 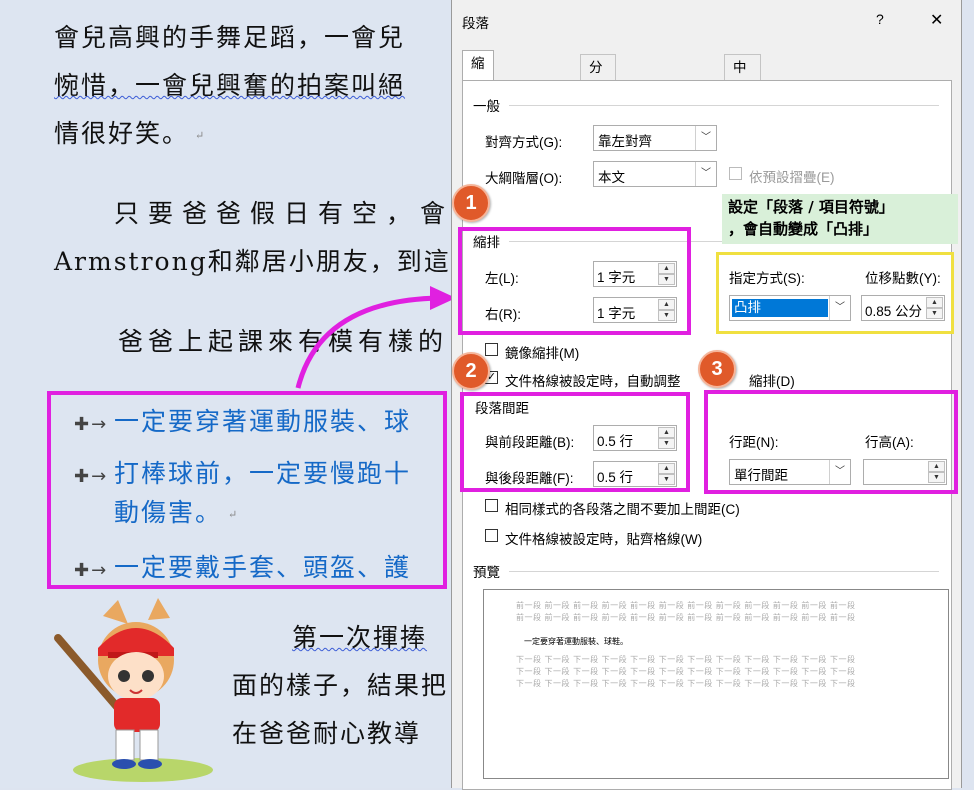 I want to click on alignment-value: 靠左對齊, so click(x=625, y=141).